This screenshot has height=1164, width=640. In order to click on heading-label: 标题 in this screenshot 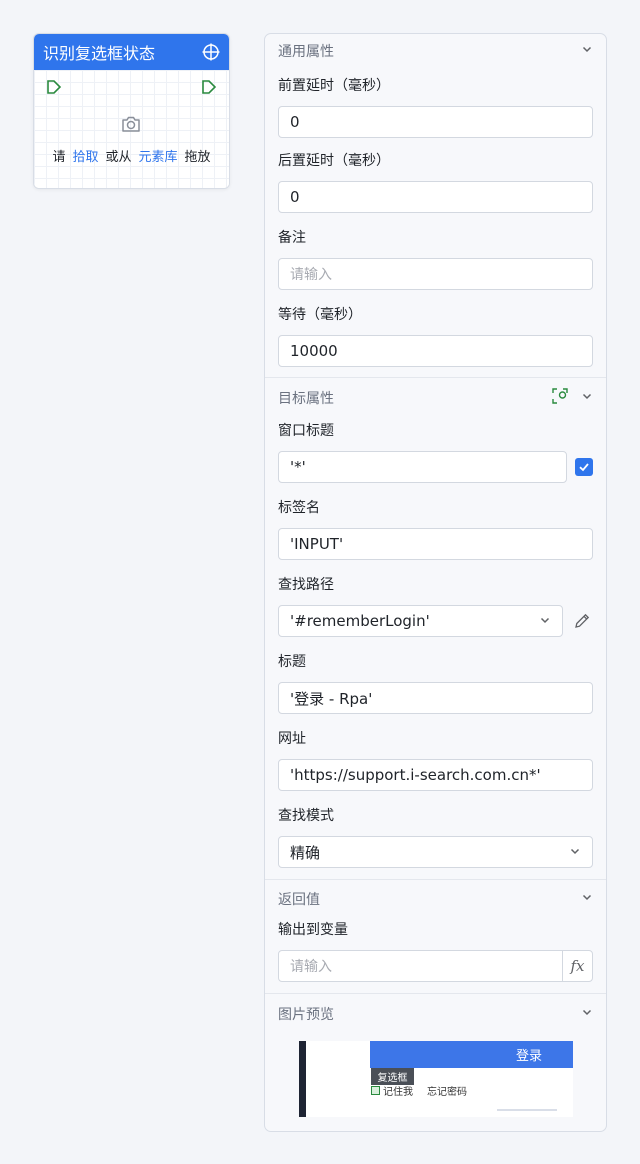, I will do `click(292, 662)`.